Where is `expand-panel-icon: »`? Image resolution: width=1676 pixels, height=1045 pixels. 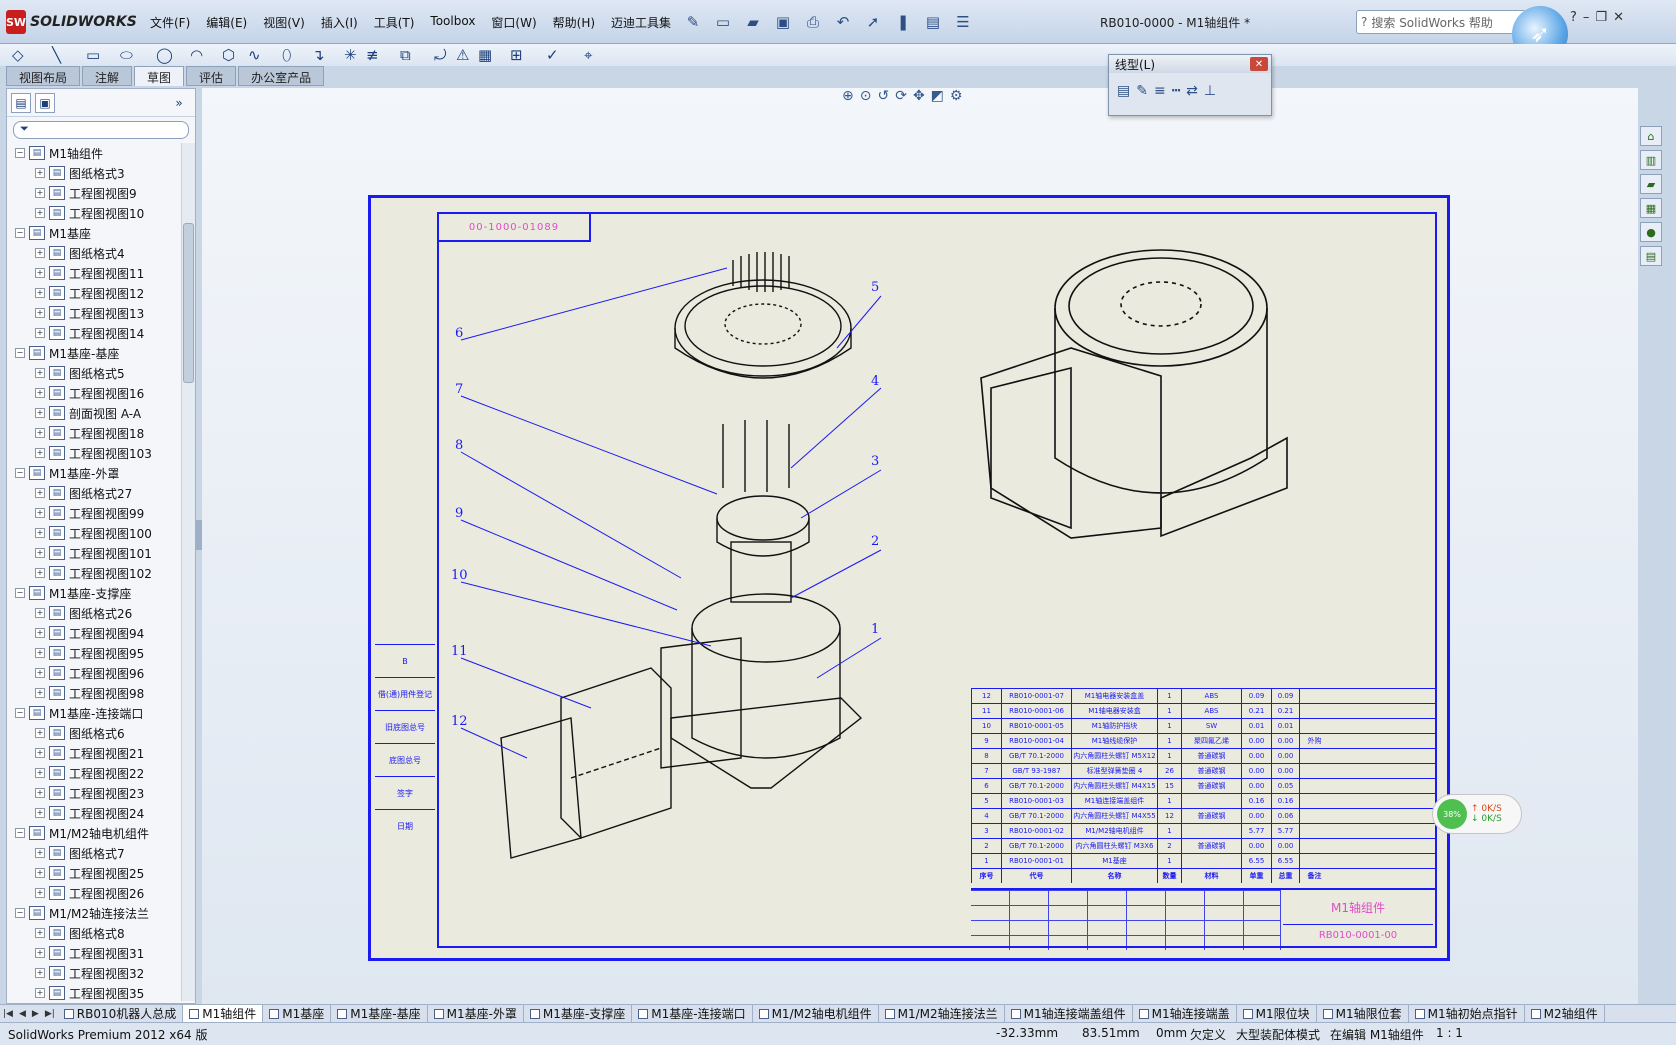
expand-panel-icon: » is located at coordinates (179, 103).